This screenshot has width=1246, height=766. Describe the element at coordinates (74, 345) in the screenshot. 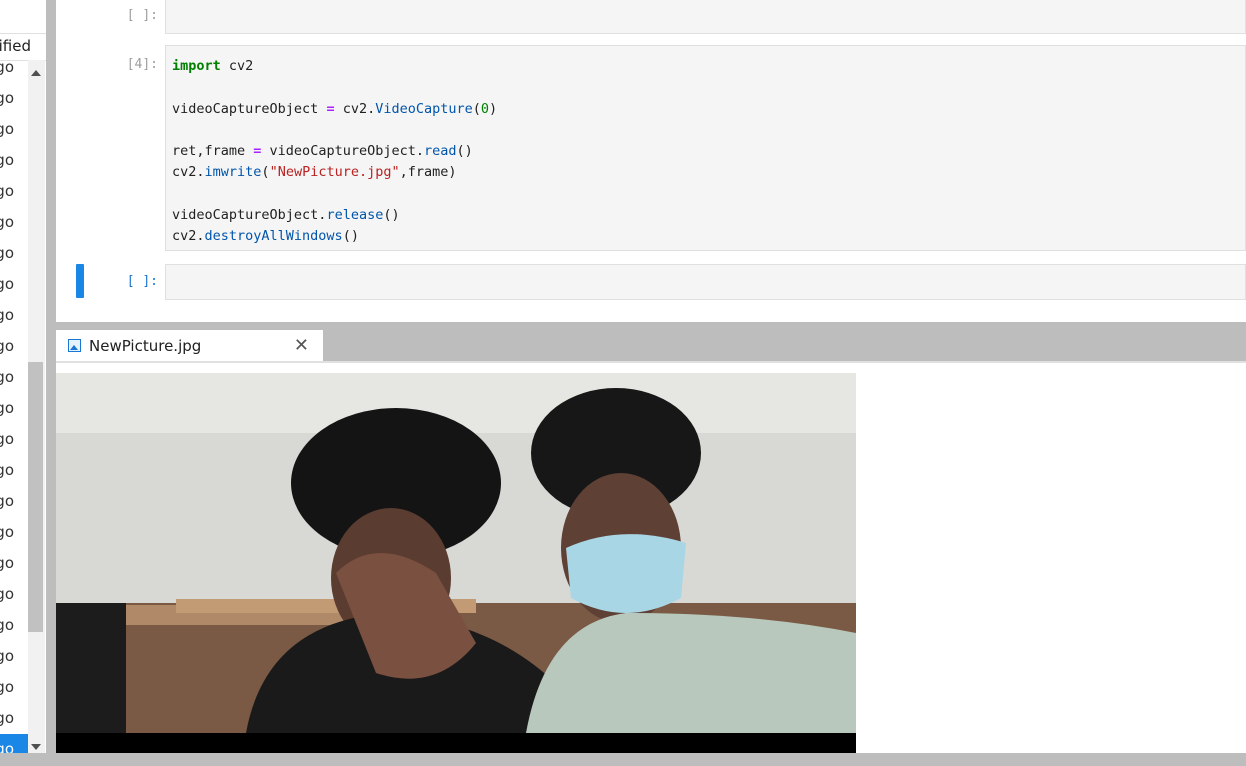

I see `image-icon` at that location.